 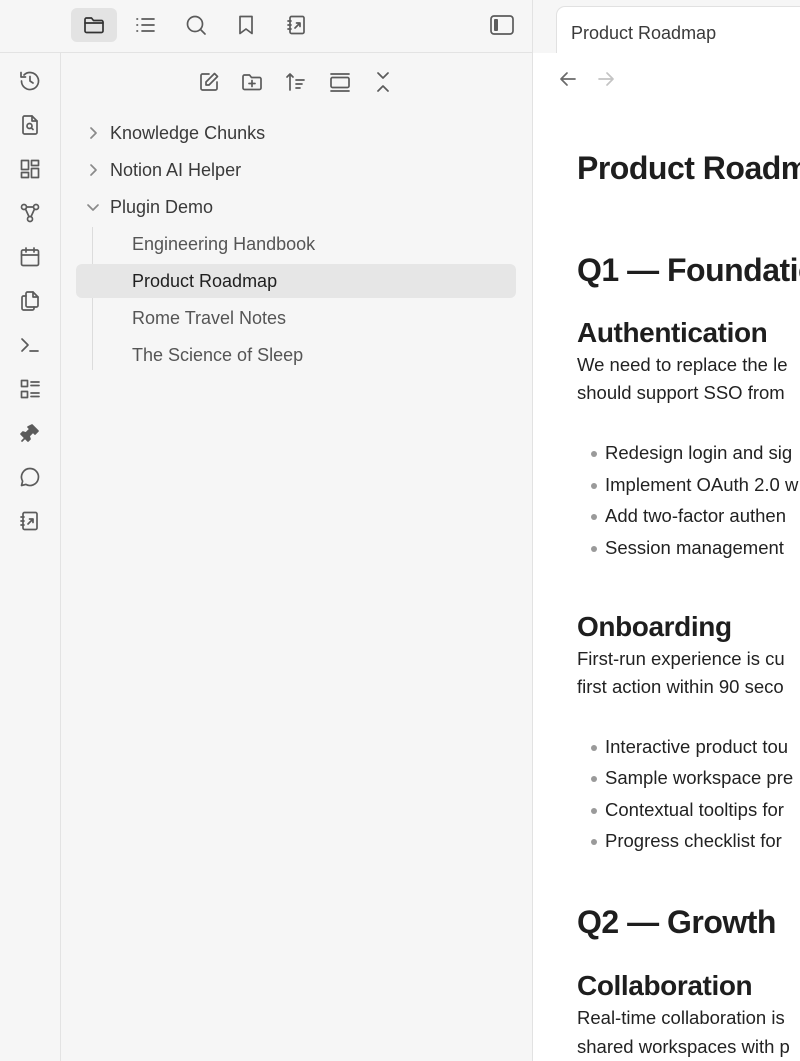 I want to click on paragraph-line: First-run experience is cu, so click(x=681, y=658).